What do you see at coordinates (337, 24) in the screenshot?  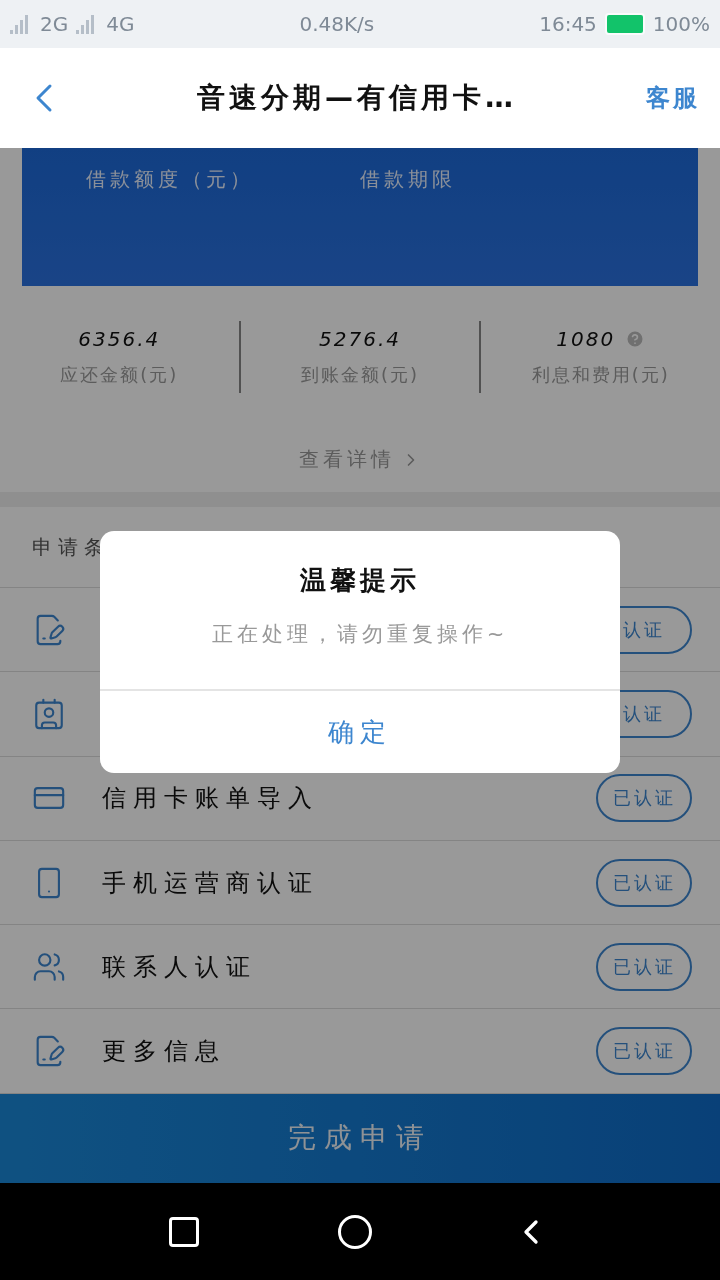 I see `network-speed: 0.48K/s` at bounding box center [337, 24].